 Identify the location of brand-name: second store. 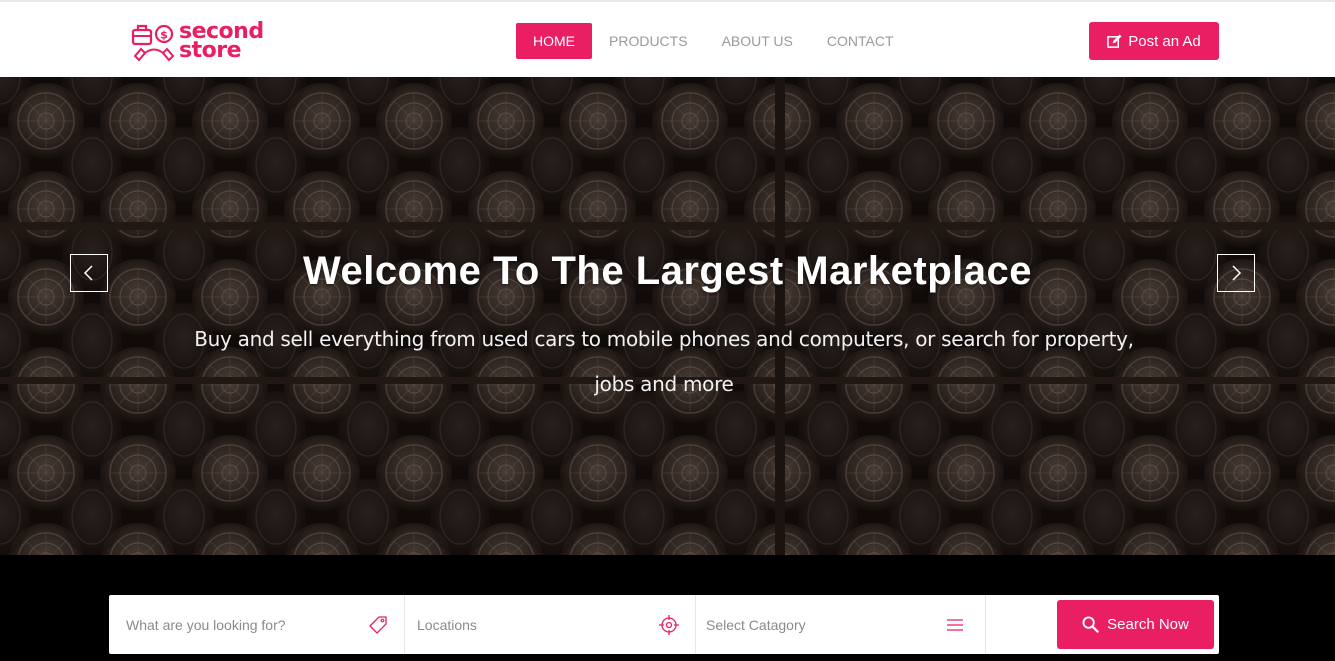
(221, 41).